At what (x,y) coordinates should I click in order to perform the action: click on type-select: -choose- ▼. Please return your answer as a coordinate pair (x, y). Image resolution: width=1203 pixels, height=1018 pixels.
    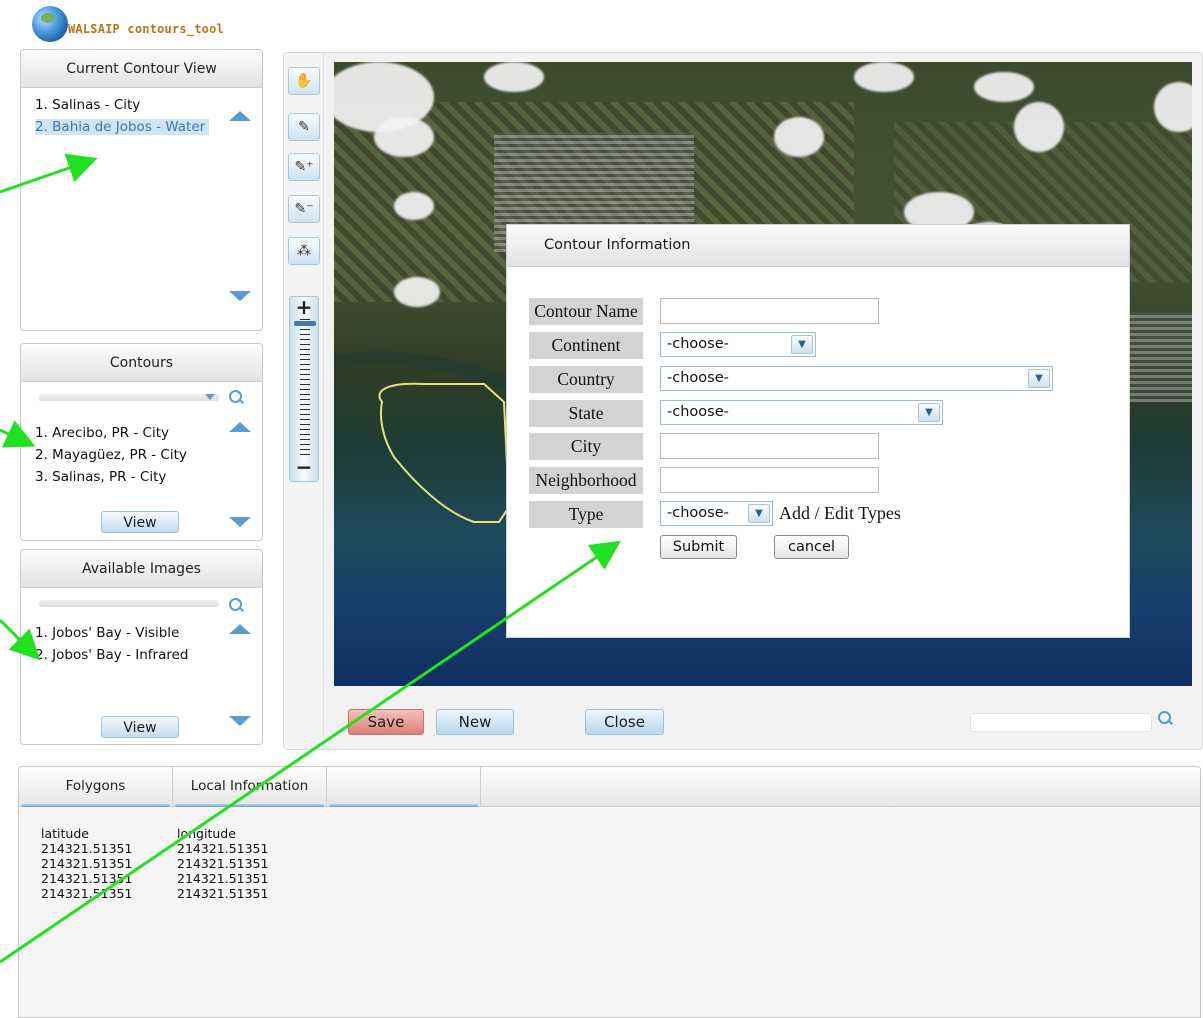
    Looking at the image, I should click on (716, 513).